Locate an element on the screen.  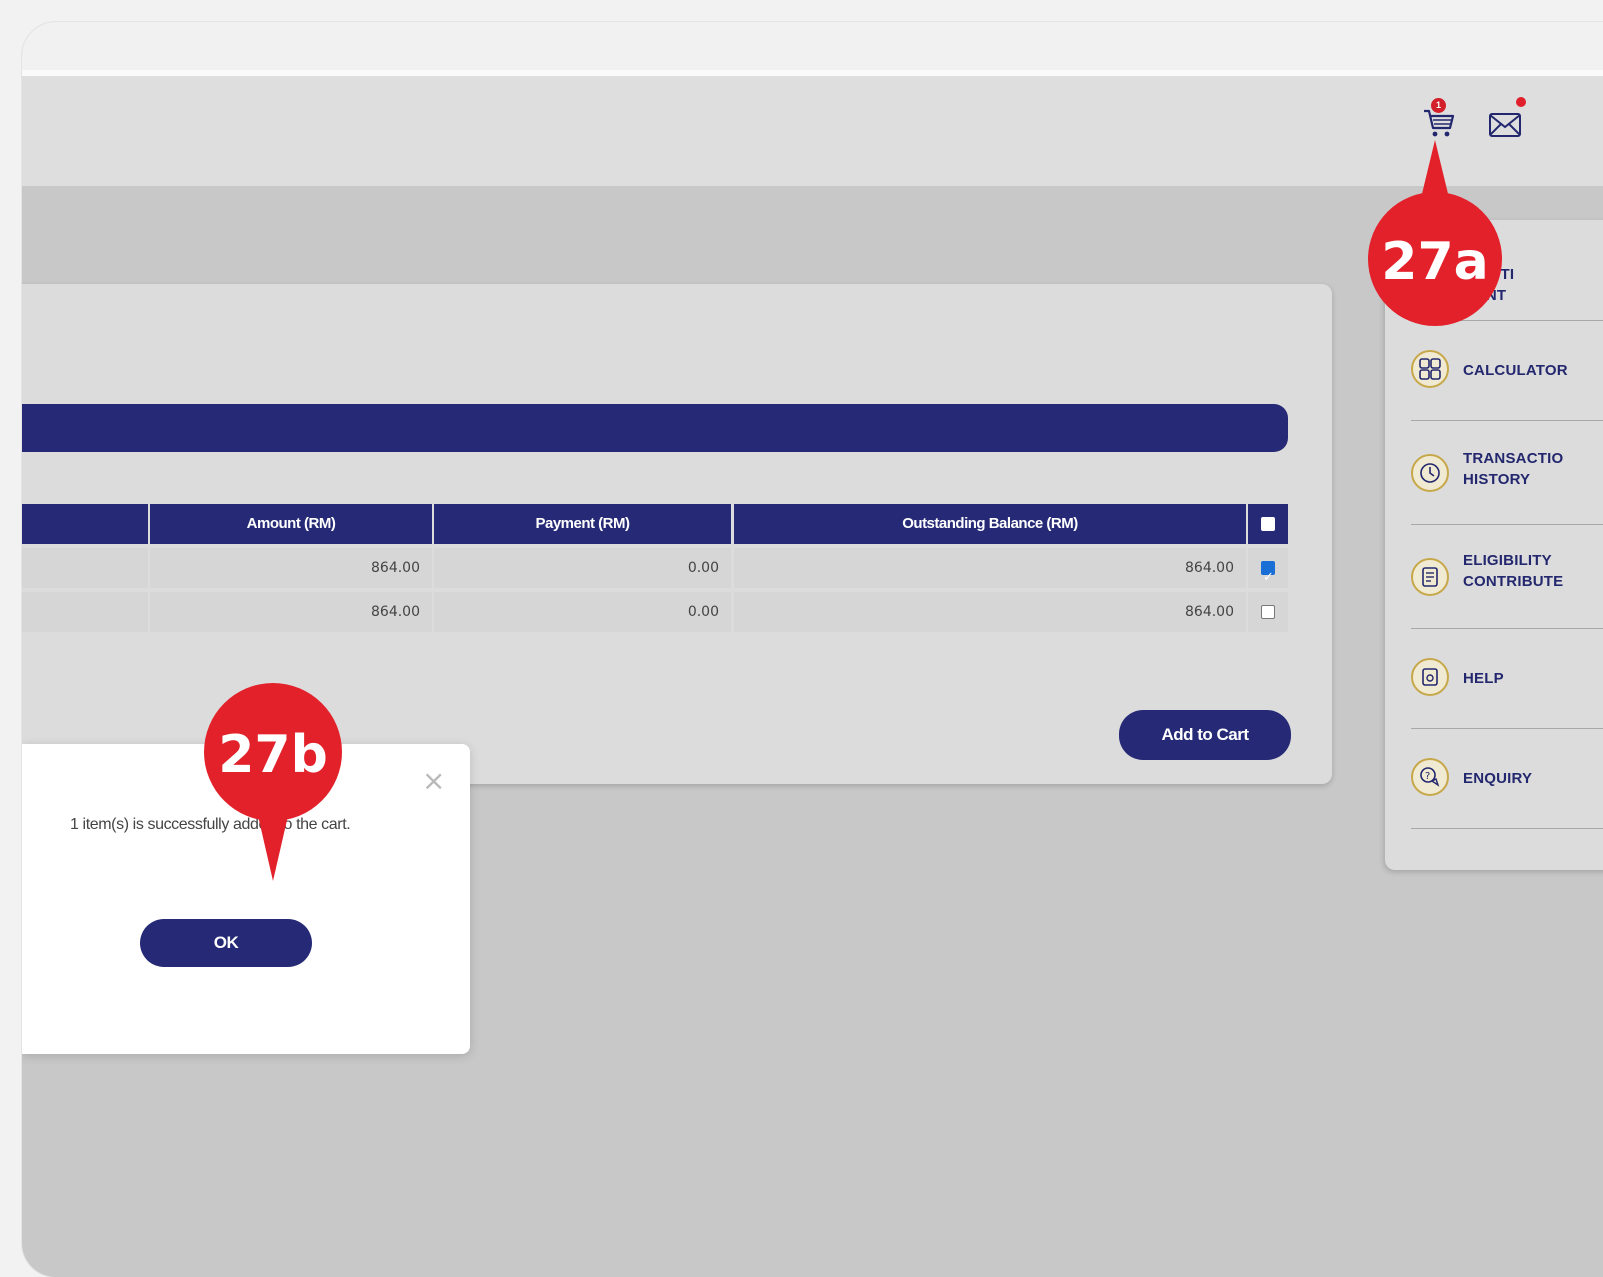
sidebar-item-label: CALCULATOR is located at coordinates (1515, 370).